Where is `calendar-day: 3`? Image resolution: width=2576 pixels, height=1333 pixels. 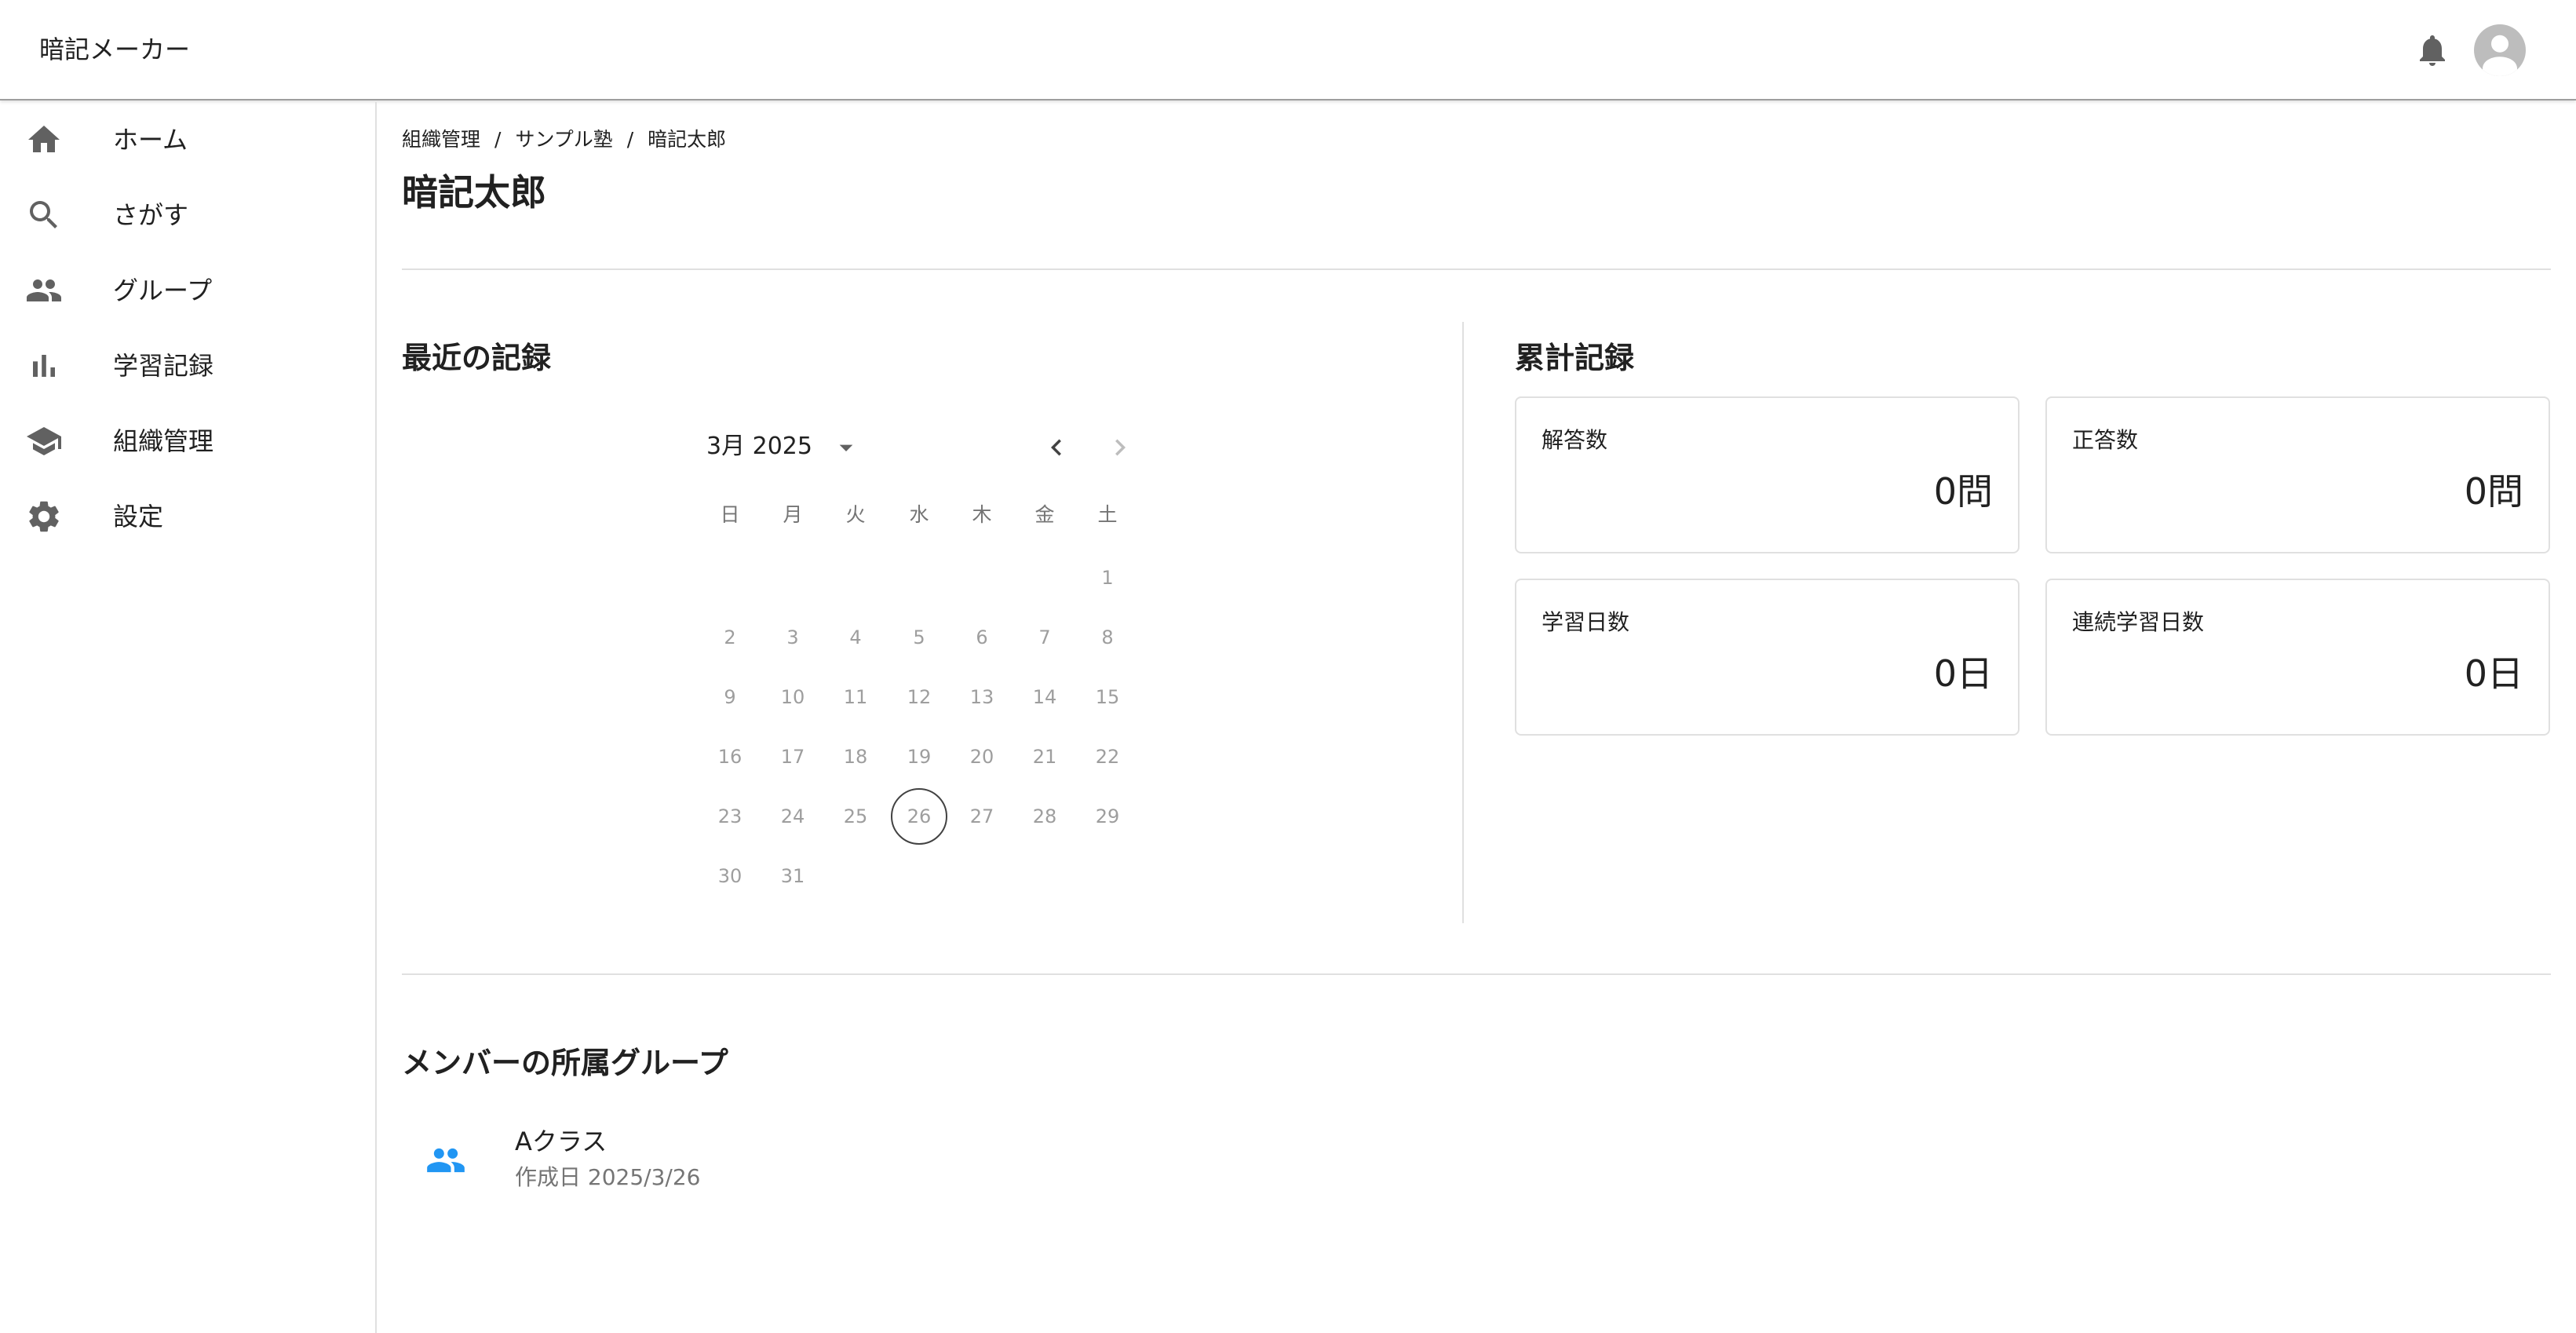
calendar-day: 3 is located at coordinates (792, 637).